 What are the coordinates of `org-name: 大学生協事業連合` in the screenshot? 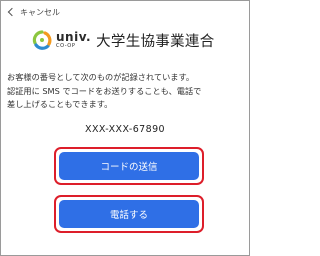 It's located at (155, 41).